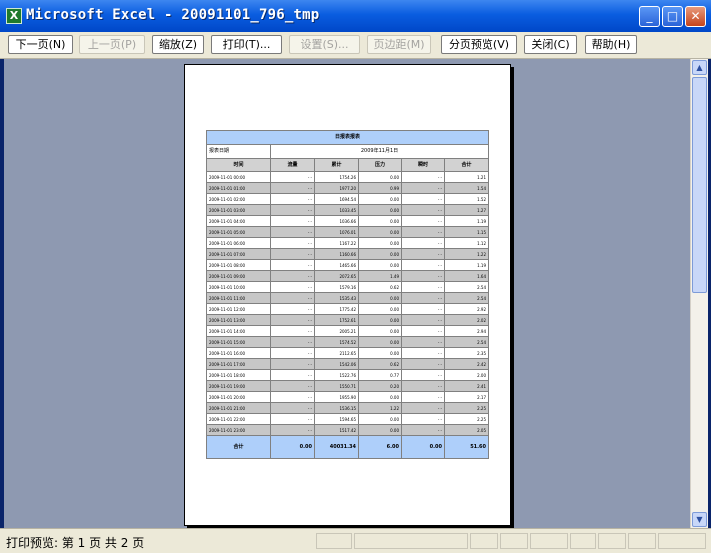 The height and width of the screenshot is (553, 711). I want to click on table-cell: 1752.61, so click(336, 320).